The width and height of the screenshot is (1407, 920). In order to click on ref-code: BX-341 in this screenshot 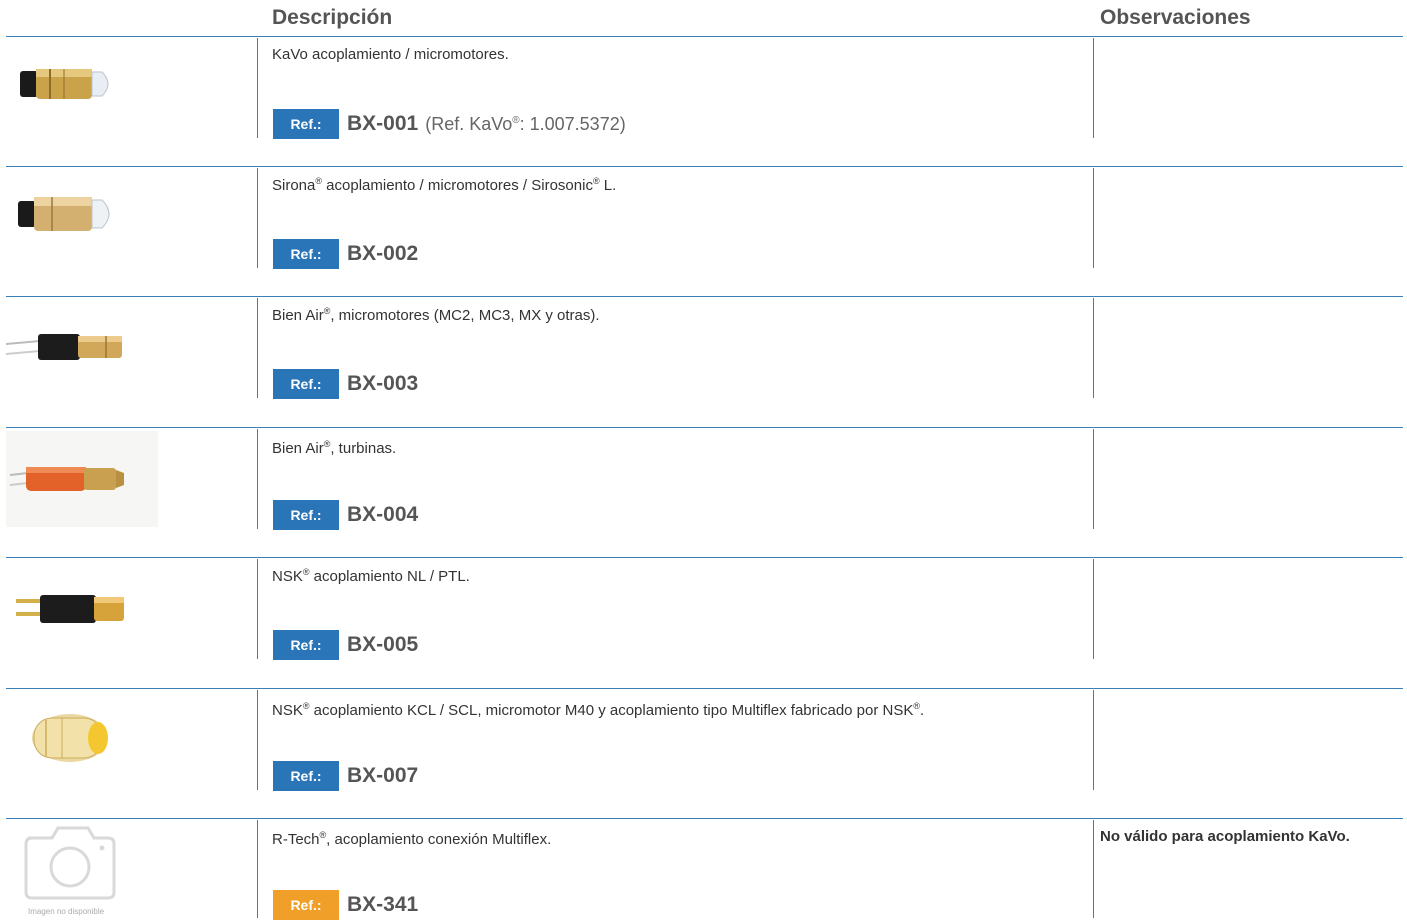, I will do `click(383, 904)`.